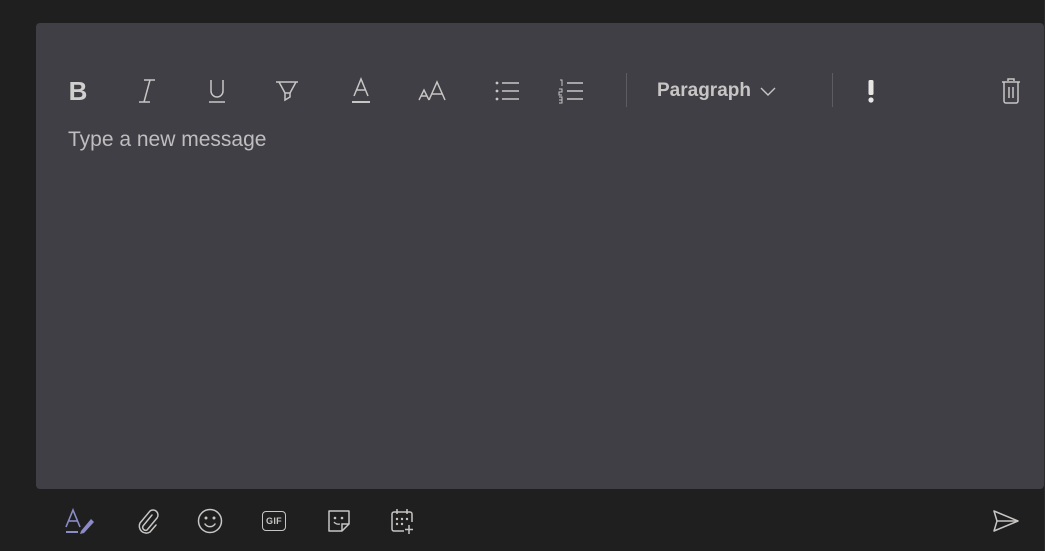 The image size is (1045, 551). I want to click on numbered-list-icon, so click(570, 91).